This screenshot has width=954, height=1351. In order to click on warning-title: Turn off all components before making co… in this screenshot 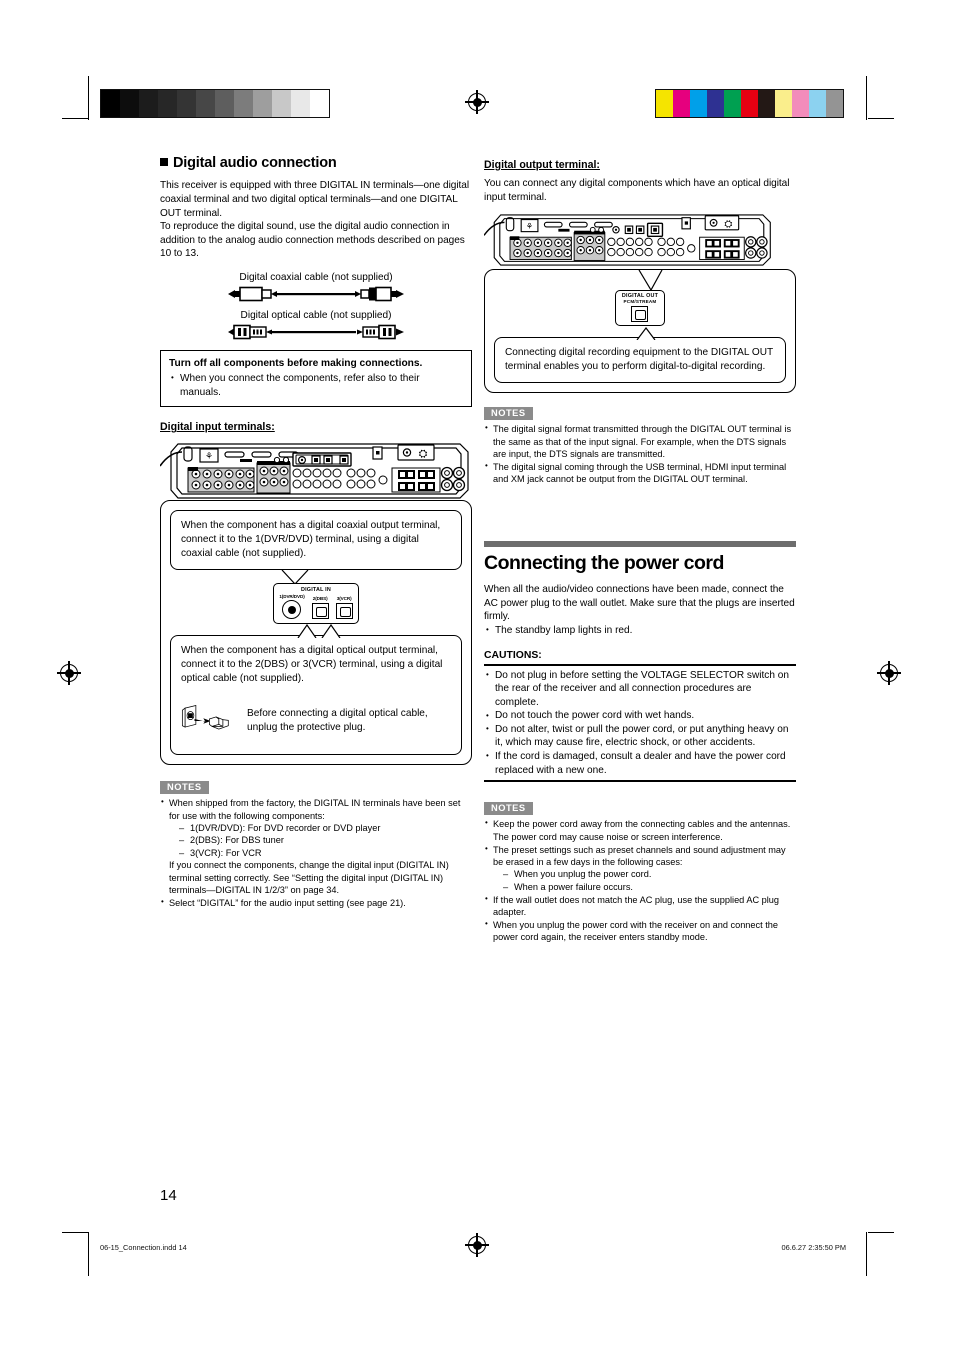, I will do `click(296, 363)`.